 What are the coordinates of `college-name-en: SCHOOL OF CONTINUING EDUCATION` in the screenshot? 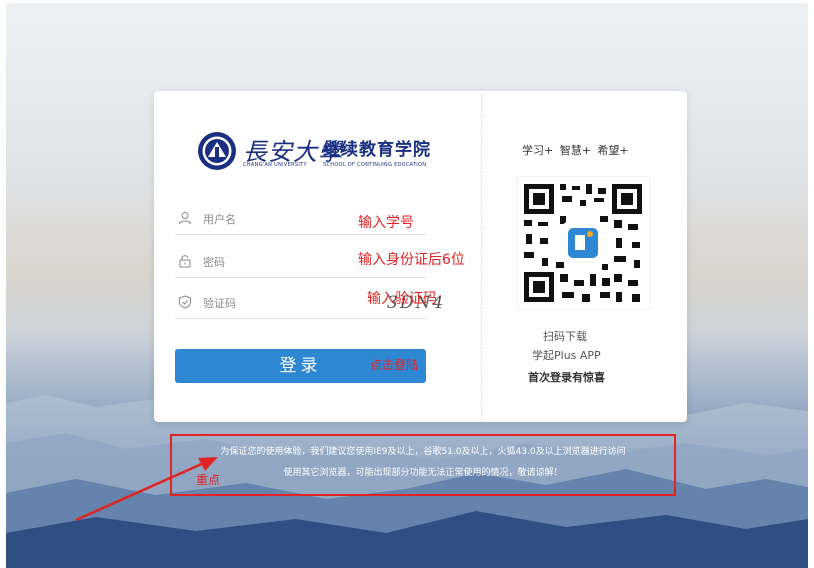 It's located at (375, 165).